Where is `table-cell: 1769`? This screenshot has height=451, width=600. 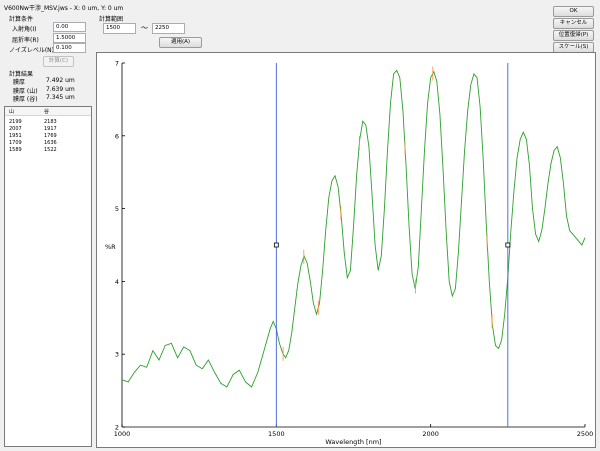
table-cell: 1769 is located at coordinates (50, 136).